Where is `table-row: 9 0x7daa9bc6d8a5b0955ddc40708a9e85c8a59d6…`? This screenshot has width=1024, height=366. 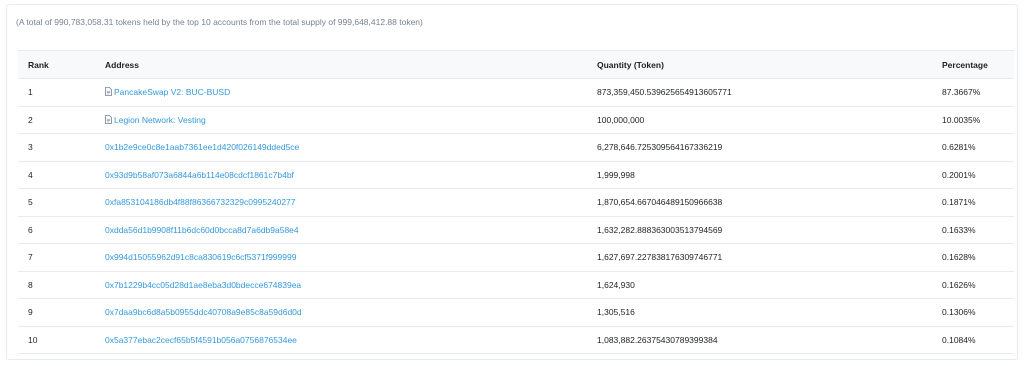
table-row: 9 0x7daa9bc6d8a5b0955ddc40708a9e85c8a59d6… is located at coordinates (516, 312).